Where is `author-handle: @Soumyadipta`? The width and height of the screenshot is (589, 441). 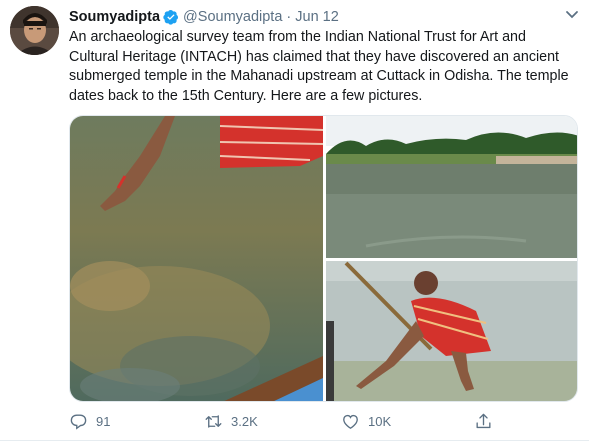 author-handle: @Soumyadipta is located at coordinates (232, 17).